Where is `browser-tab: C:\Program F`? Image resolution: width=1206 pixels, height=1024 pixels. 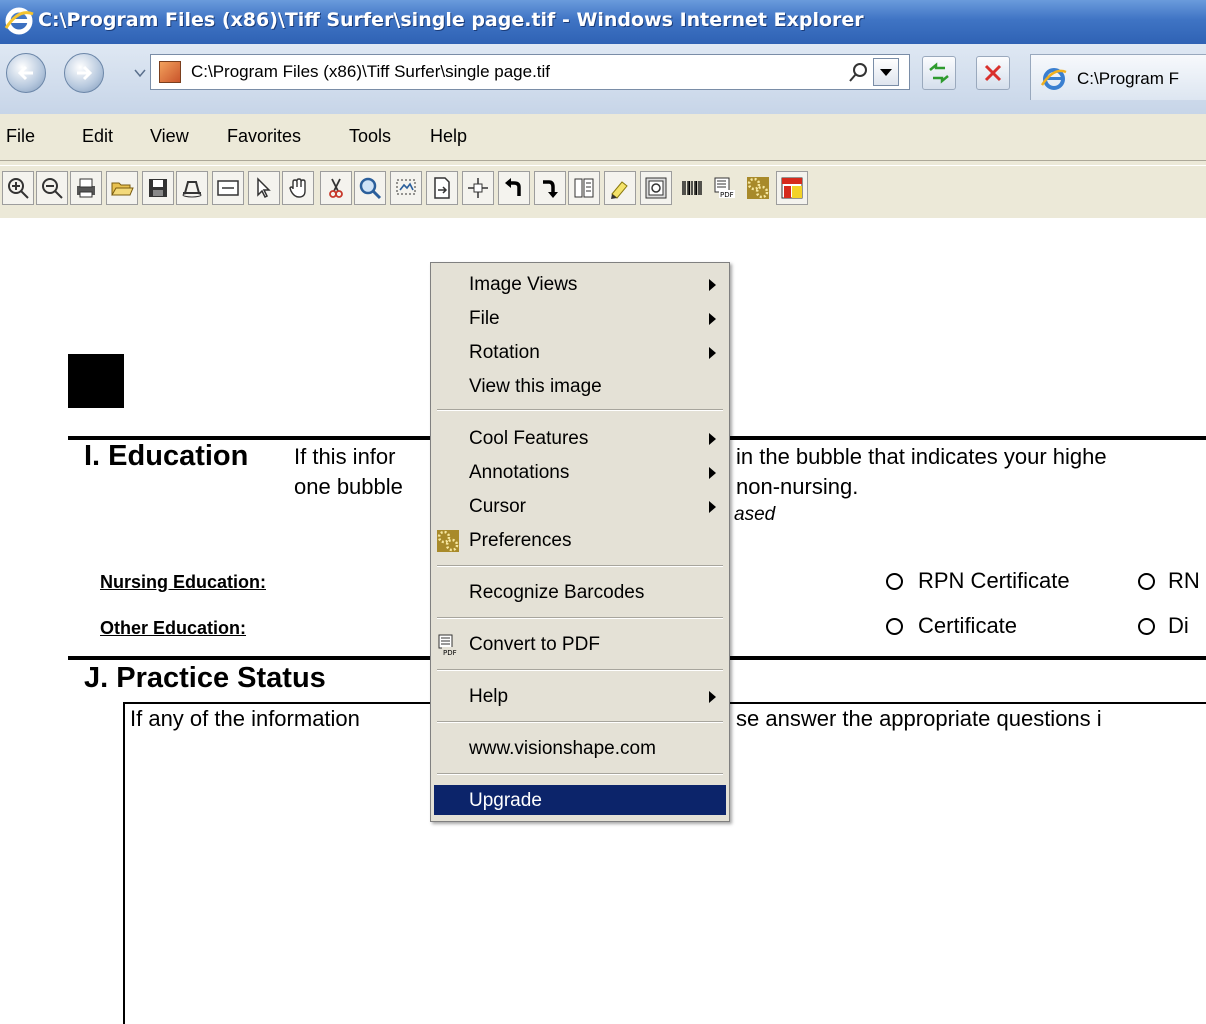
browser-tab: C:\Program F is located at coordinates (1118, 77).